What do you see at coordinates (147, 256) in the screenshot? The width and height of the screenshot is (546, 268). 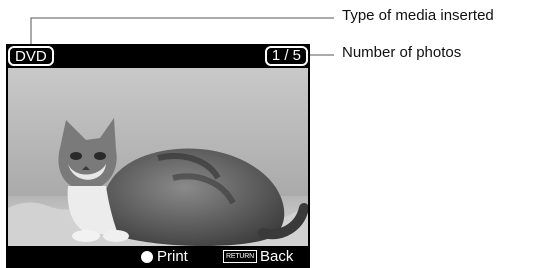 I see `circle-button-icon` at bounding box center [147, 256].